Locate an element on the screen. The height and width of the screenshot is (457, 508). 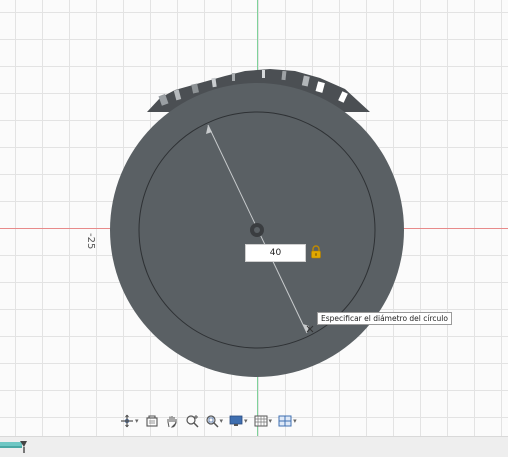
pan-hand-icon is located at coordinates (172, 422).